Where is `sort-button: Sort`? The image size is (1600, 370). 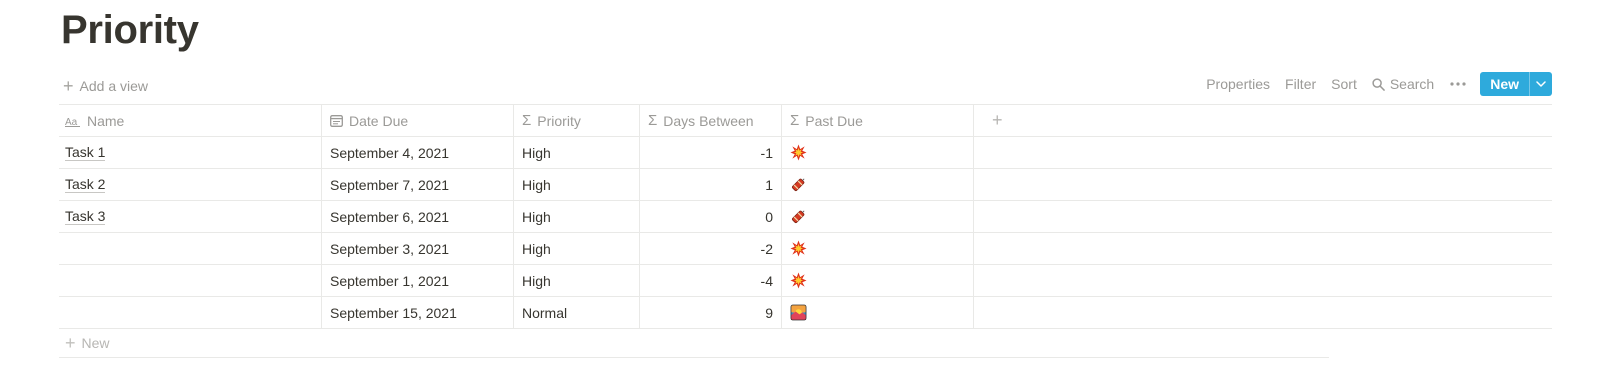
sort-button: Sort is located at coordinates (1344, 84).